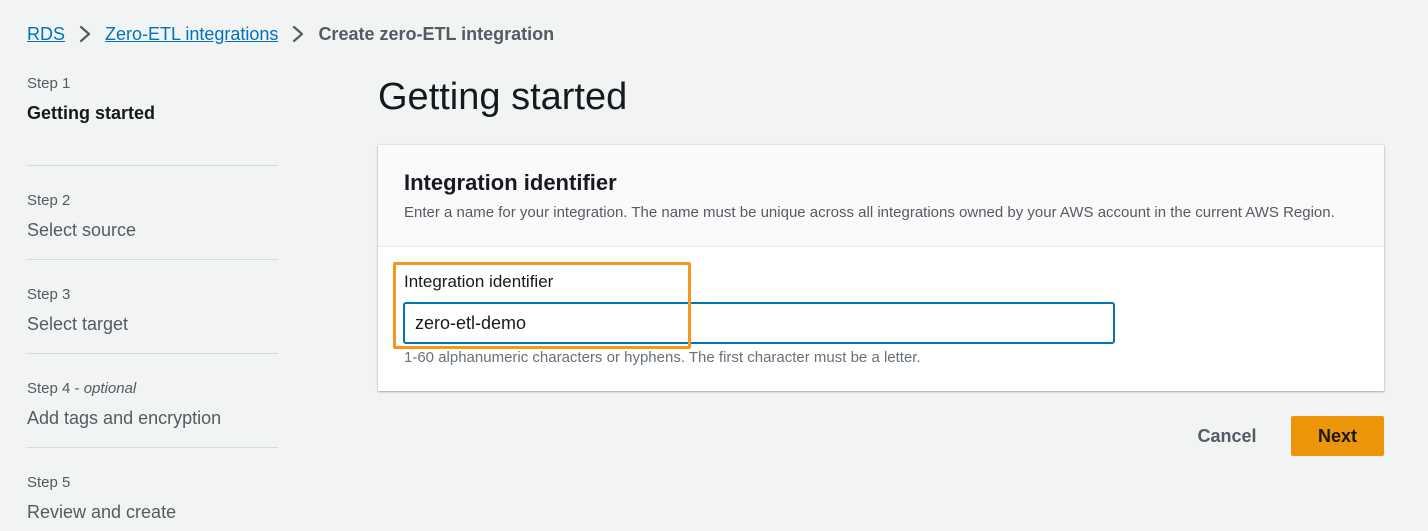  What do you see at coordinates (110, 388) in the screenshot?
I see `step-optional-label: optional` at bounding box center [110, 388].